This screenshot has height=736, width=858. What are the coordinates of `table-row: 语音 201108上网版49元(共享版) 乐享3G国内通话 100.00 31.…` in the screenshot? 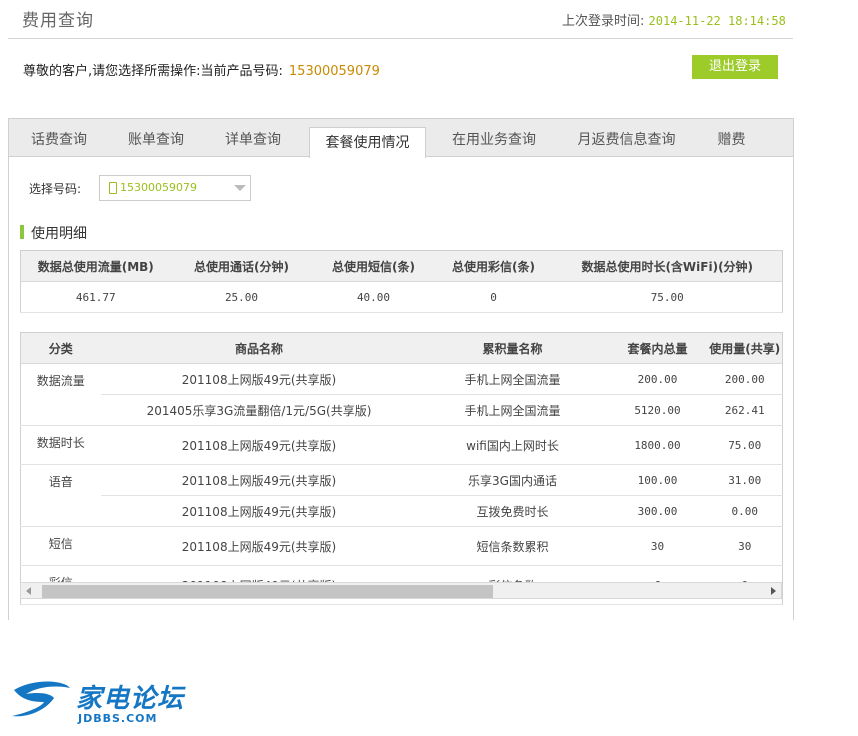 It's located at (401, 495).